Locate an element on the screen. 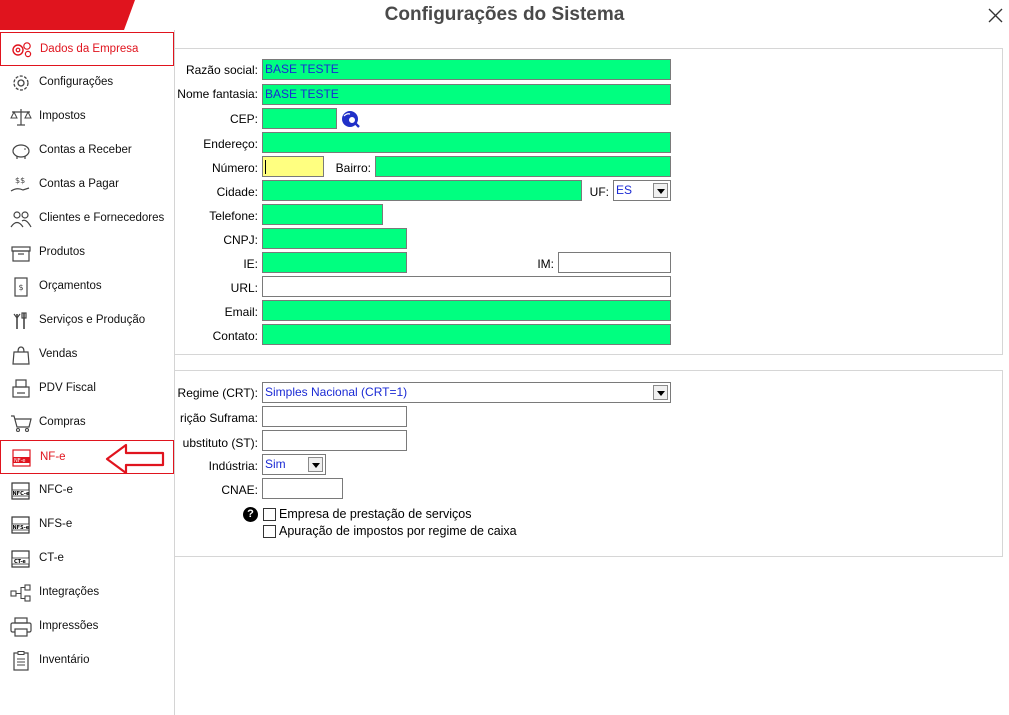 The width and height of the screenshot is (1009, 715). numero-input is located at coordinates (293, 166).